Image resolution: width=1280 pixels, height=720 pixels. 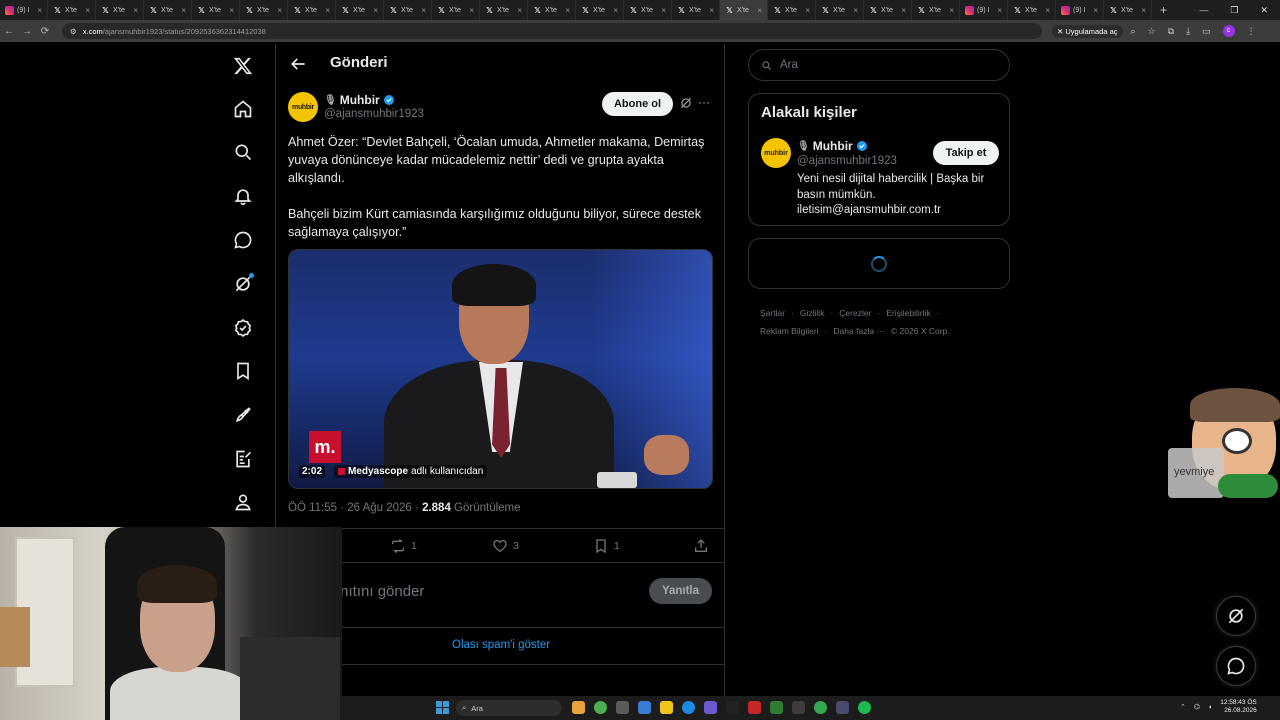 I want to click on author-name-row: 🎙 Muhbir, so click(x=359, y=100).